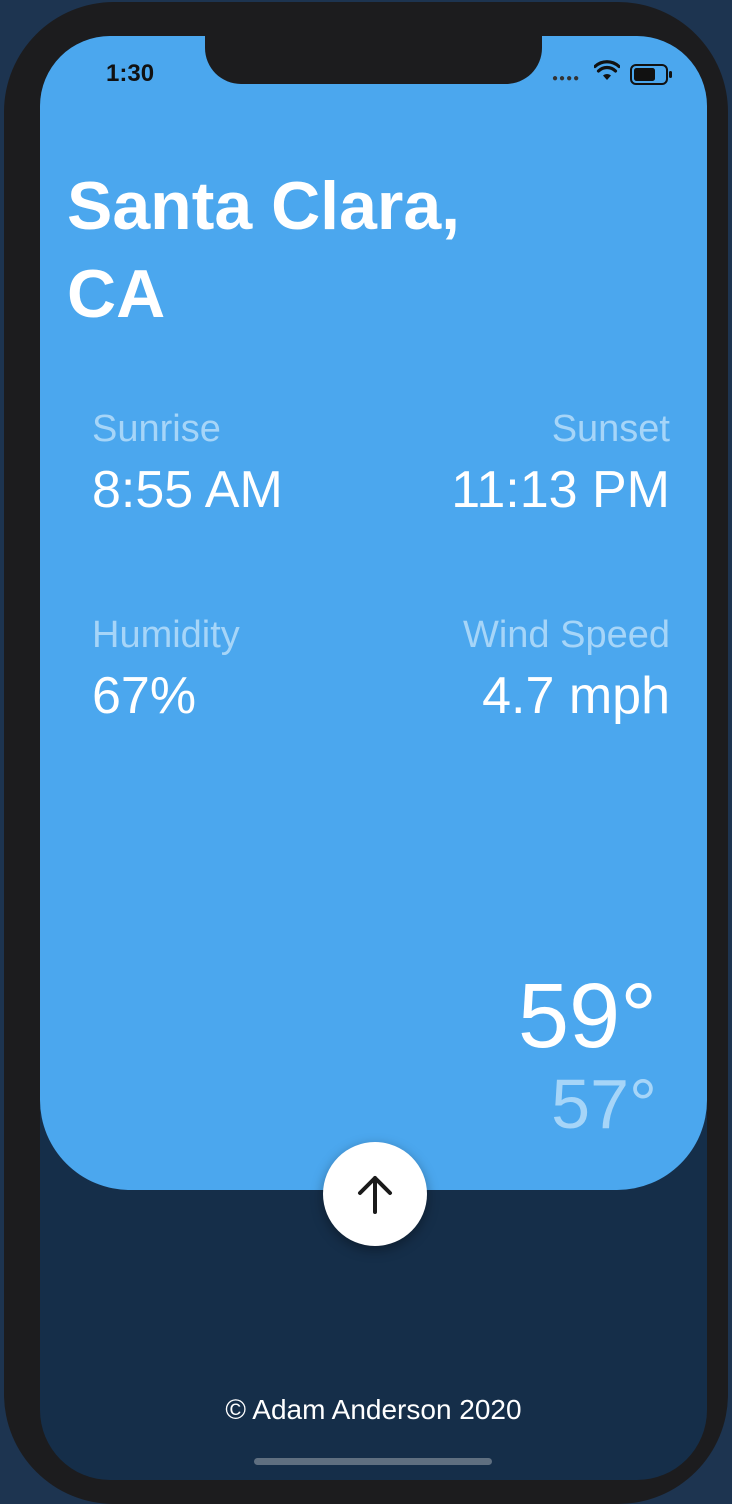 The image size is (732, 1504). What do you see at coordinates (156, 429) in the screenshot?
I see `sunrise-label: Sunrise` at bounding box center [156, 429].